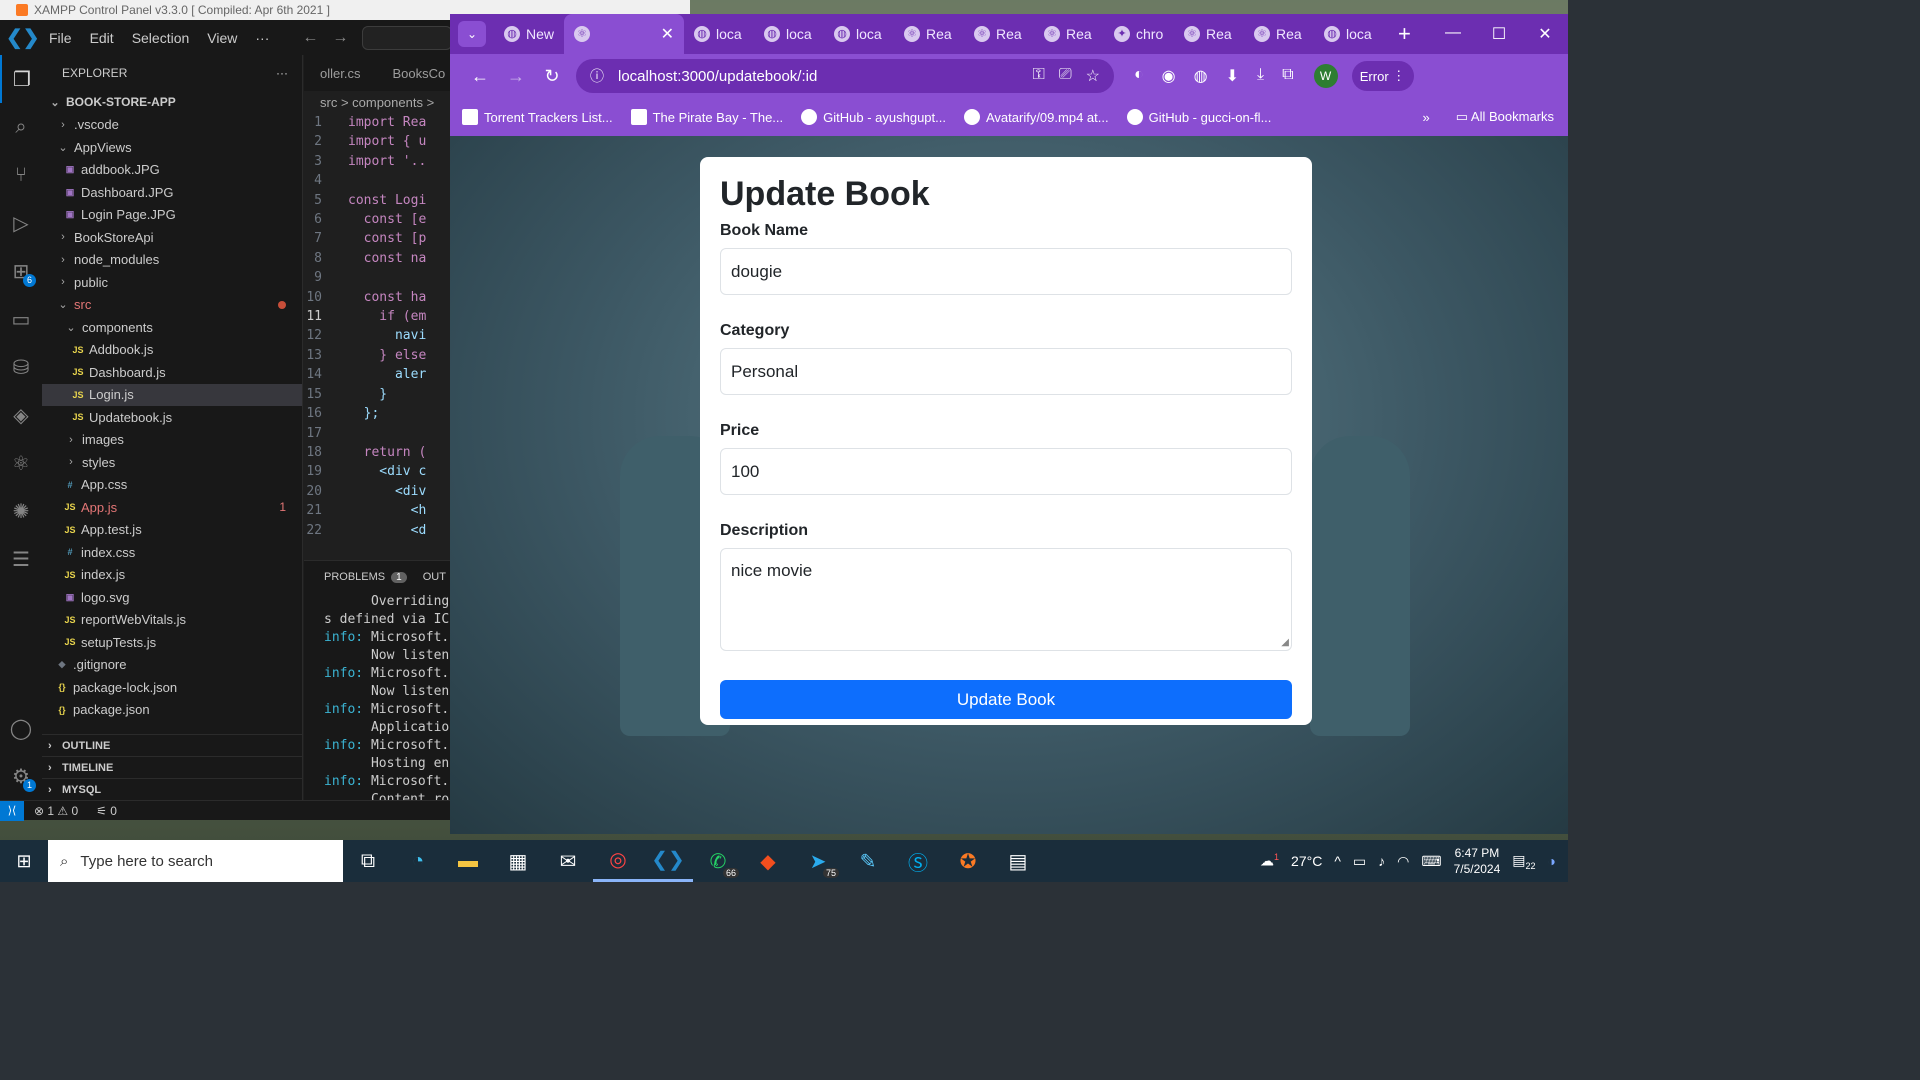 The image size is (1920, 1080). I want to click on errors-status: ⊗ 1 ⚠ 0, so click(56, 811).